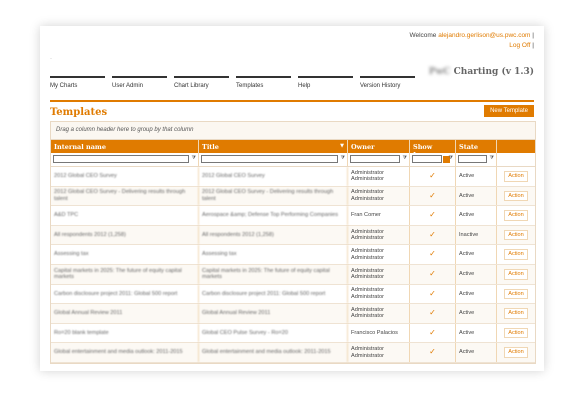 Image resolution: width=587 pixels, height=401 pixels. What do you see at coordinates (139, 82) in the screenshot?
I see `nav-user-admin: User Admin` at bounding box center [139, 82].